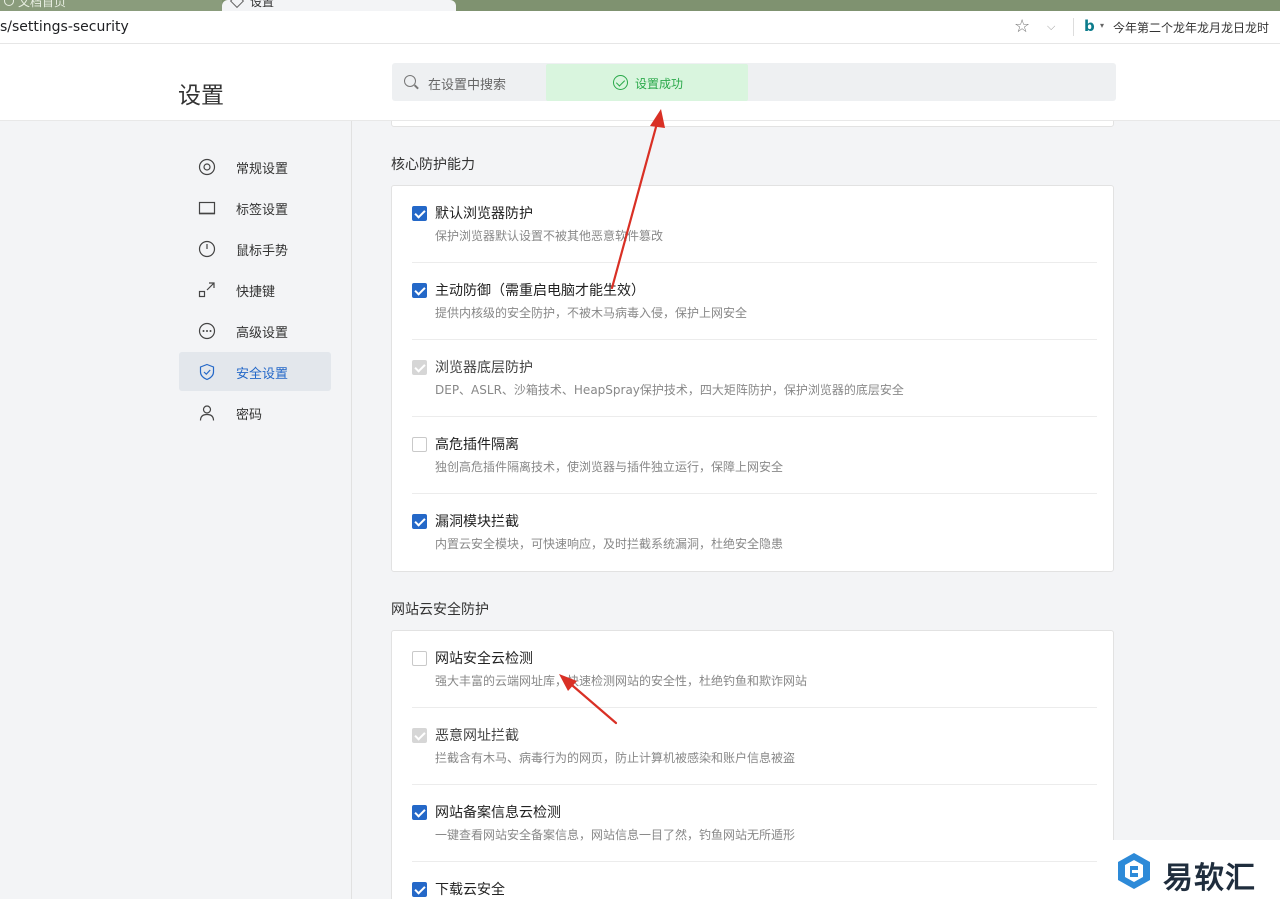  Describe the element at coordinates (433, 165) in the screenshot. I see `section-title: 核心防护能力` at that location.